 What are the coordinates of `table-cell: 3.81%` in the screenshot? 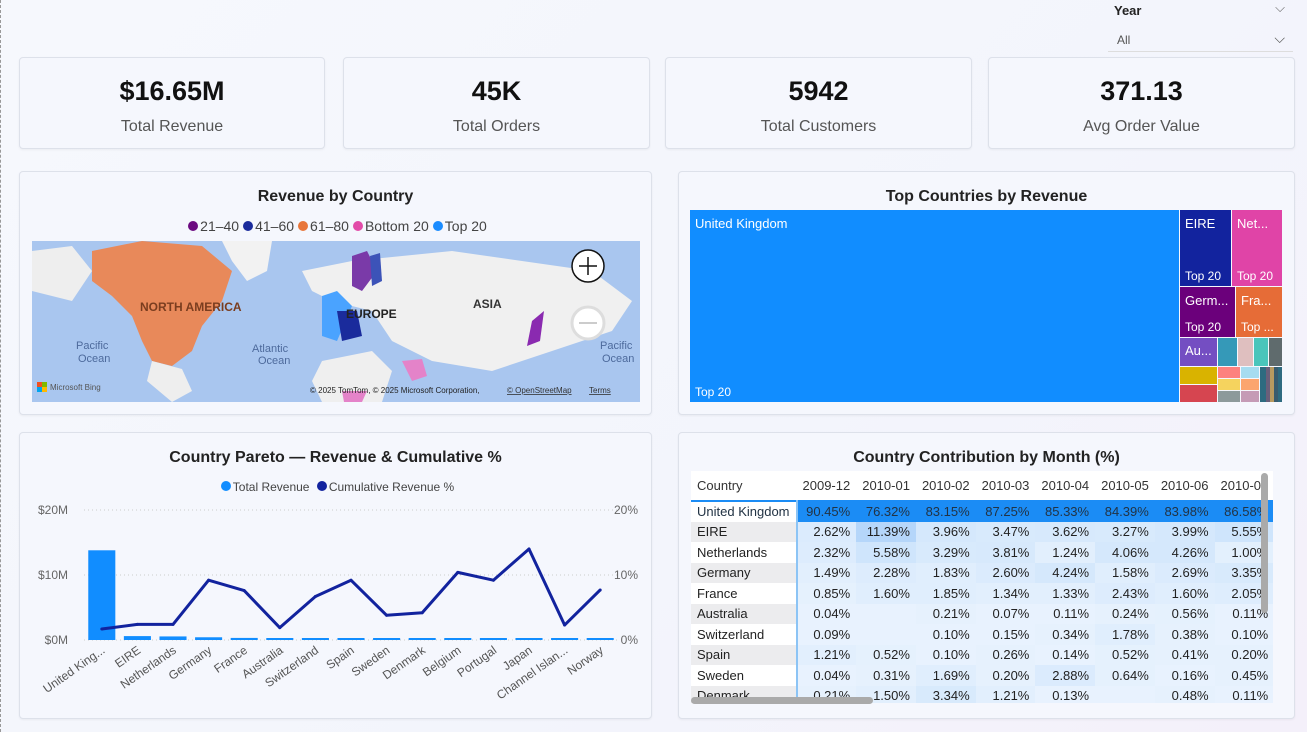 It's located at (1005, 552).